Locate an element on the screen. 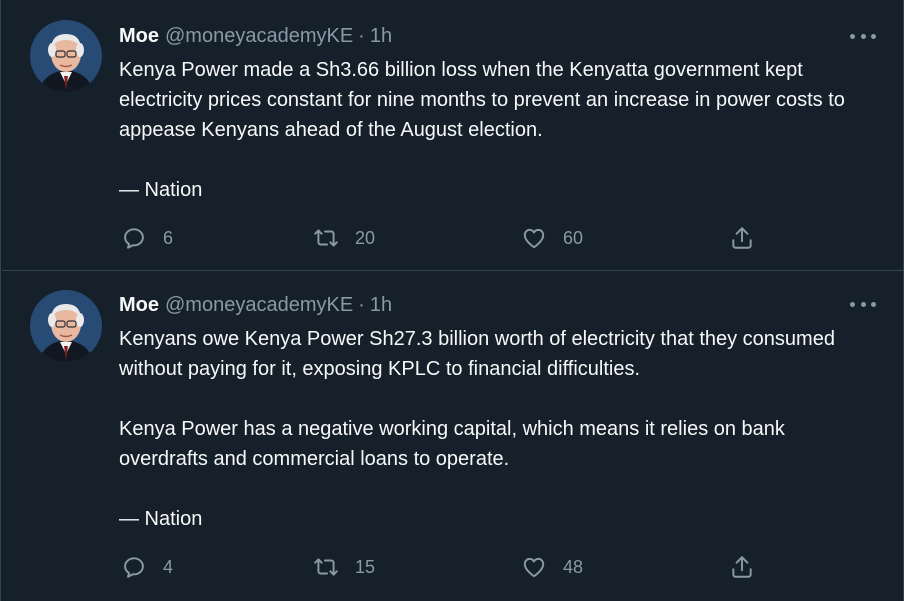 Image resolution: width=904 pixels, height=601 pixels. reply-count: 6 is located at coordinates (168, 237).